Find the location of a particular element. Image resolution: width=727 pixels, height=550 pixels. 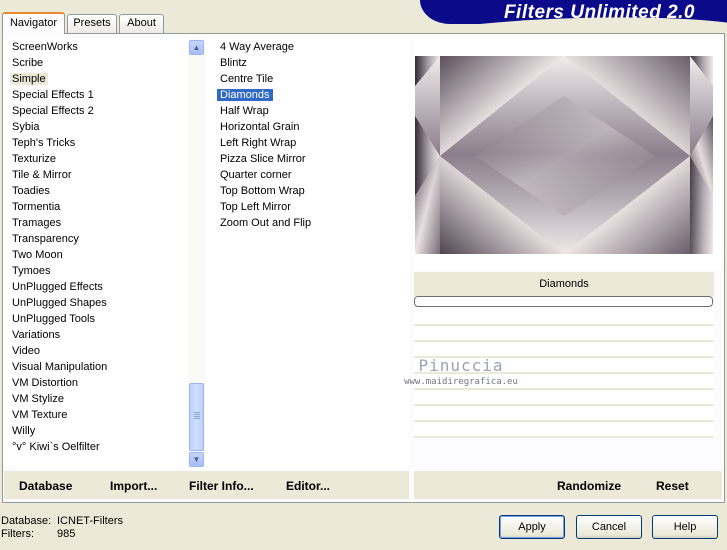

category-item: Special Effects 2 is located at coordinates (95, 111).